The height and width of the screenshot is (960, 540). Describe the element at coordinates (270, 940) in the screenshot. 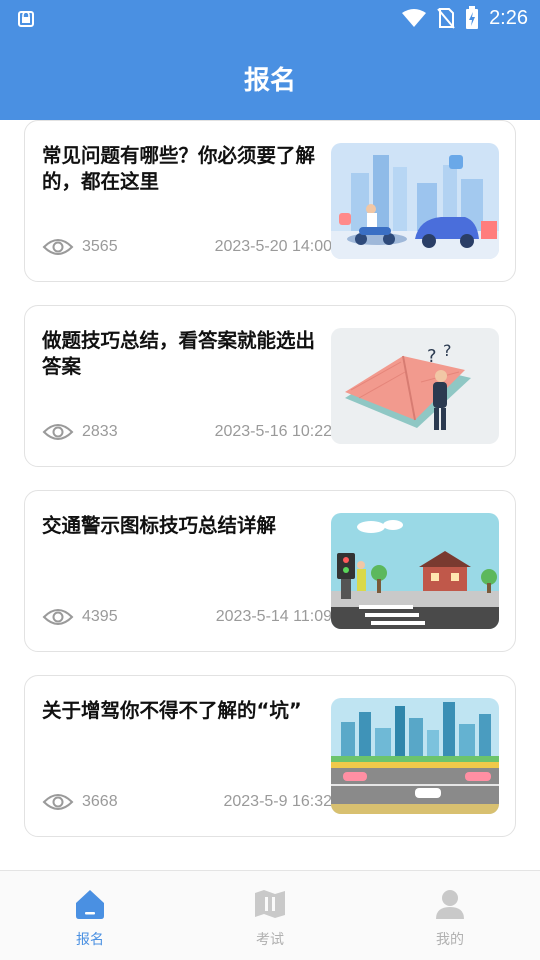

I see `nav-label: 考试` at that location.